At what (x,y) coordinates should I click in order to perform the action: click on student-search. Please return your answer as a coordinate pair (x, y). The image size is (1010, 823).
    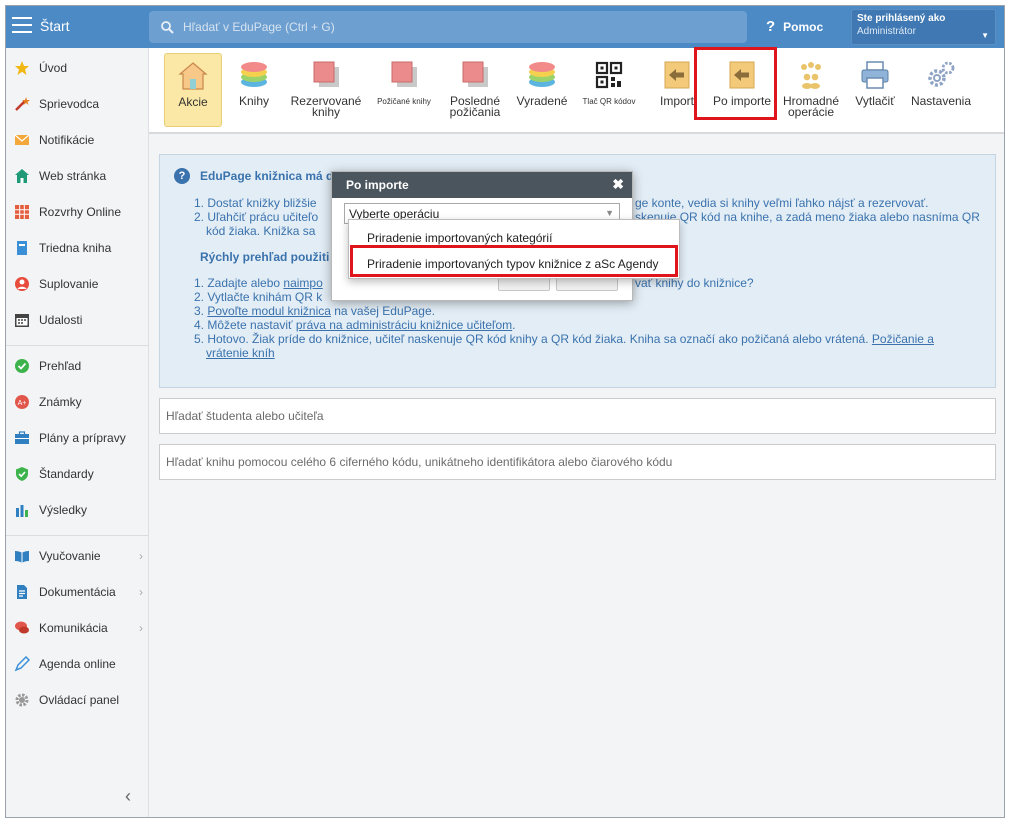
    Looking at the image, I should click on (577, 416).